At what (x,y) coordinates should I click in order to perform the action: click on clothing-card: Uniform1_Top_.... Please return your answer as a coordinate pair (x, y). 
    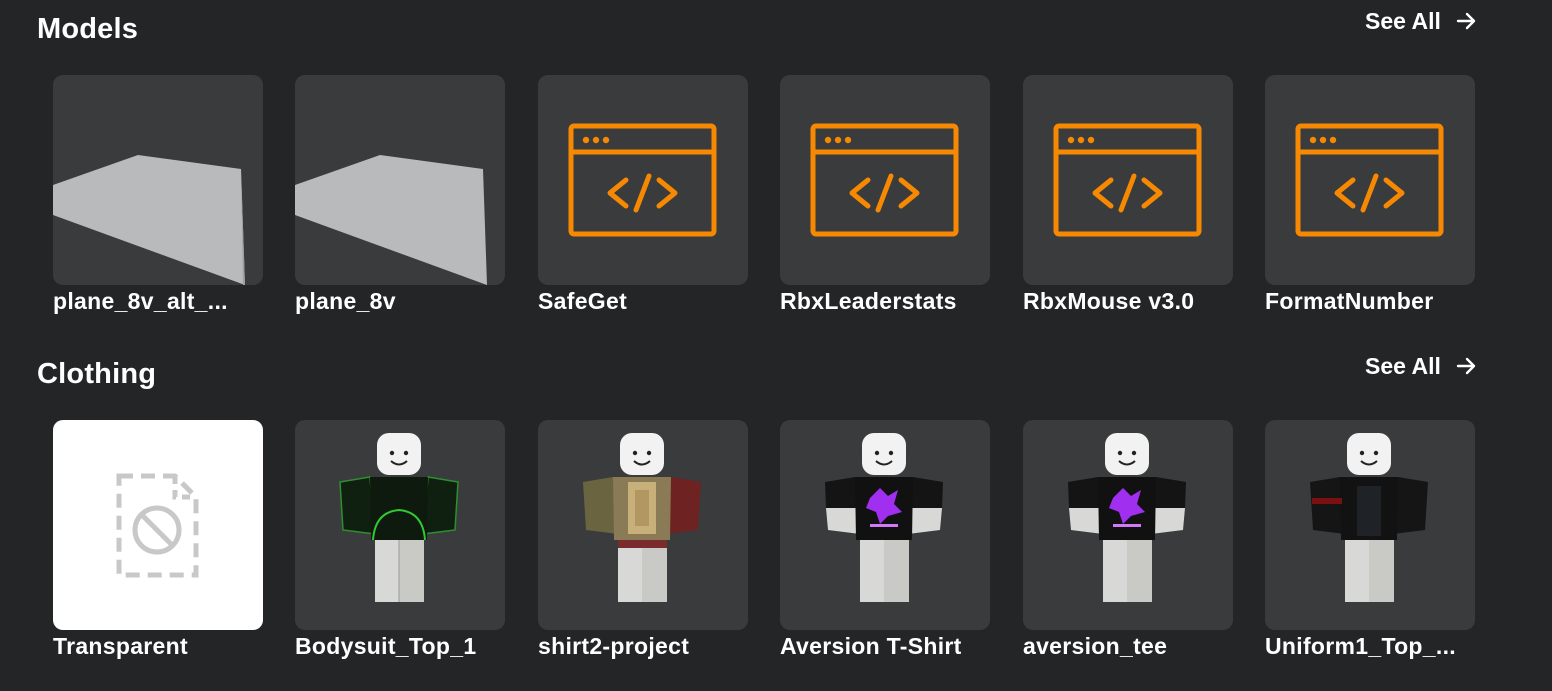
    Looking at the image, I should click on (1370, 539).